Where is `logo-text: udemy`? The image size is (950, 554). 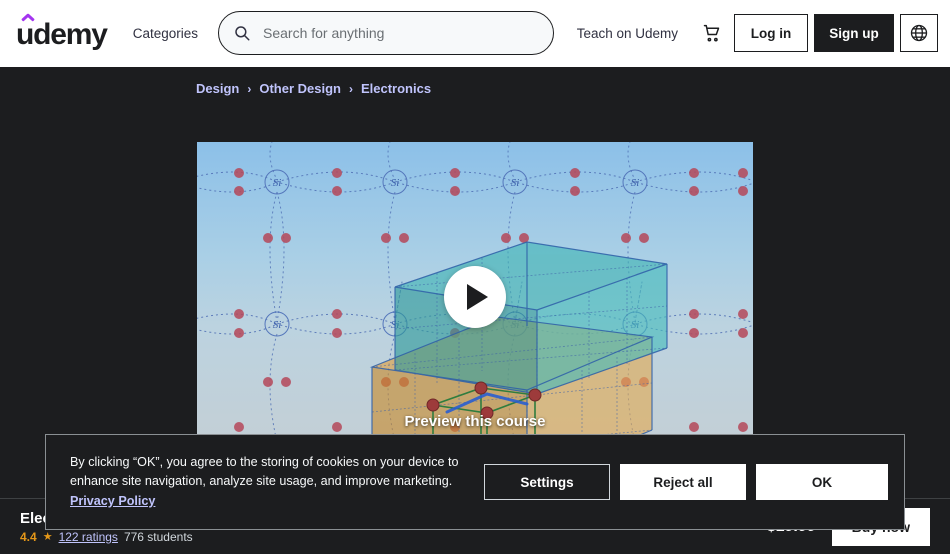
logo-text: udemy is located at coordinates (62, 34).